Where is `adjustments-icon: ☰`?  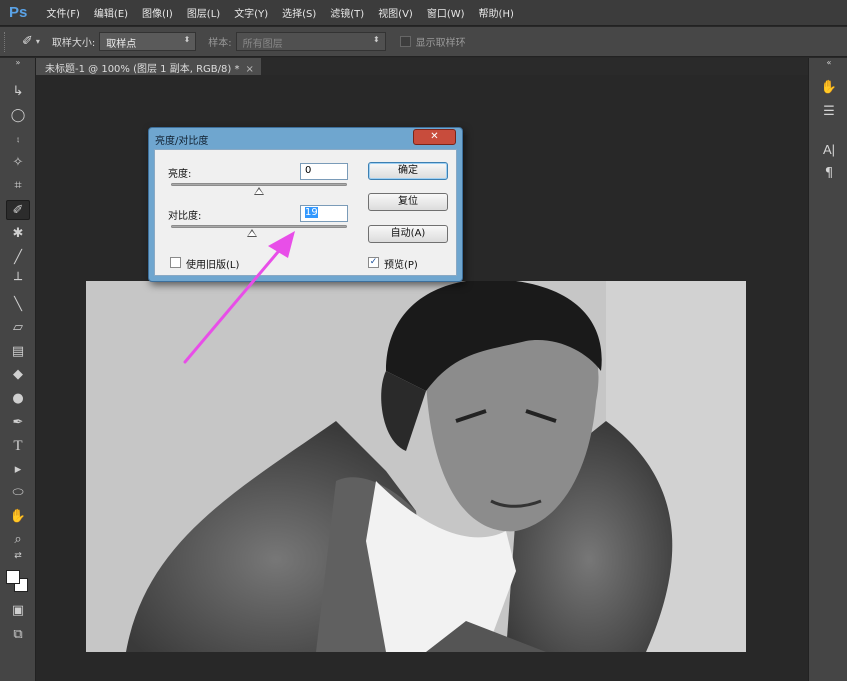 adjustments-icon: ☰ is located at coordinates (829, 113).